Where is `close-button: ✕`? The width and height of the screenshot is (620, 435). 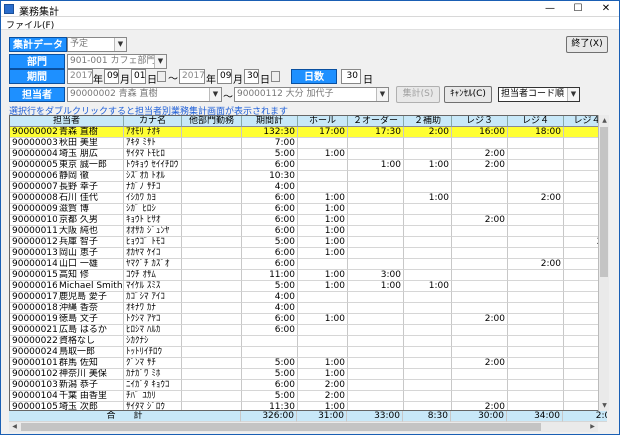 close-button: ✕ is located at coordinates (606, 8).